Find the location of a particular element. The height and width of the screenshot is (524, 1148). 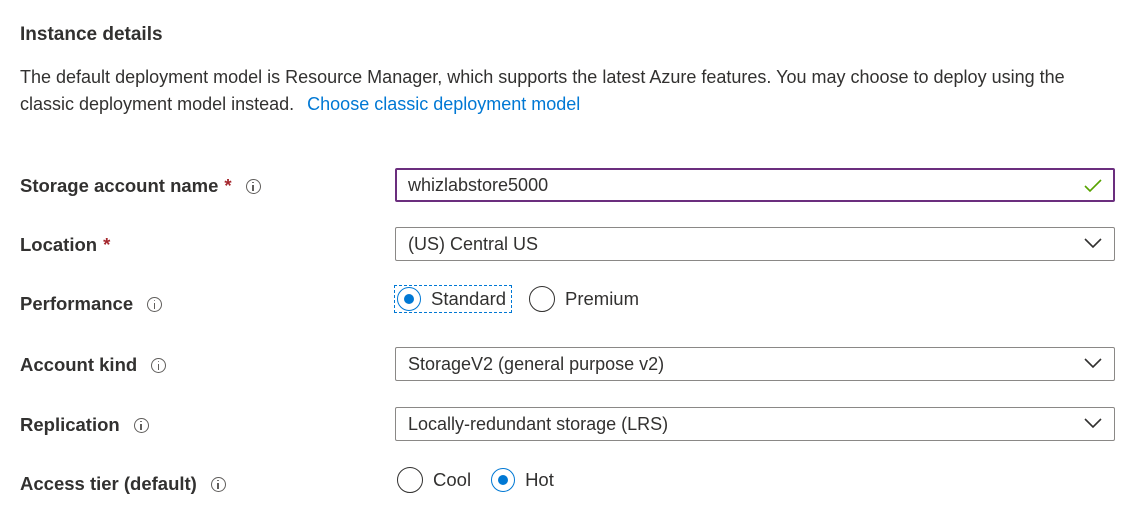

storage-account-name-text: Storage account name is located at coordinates (119, 185).